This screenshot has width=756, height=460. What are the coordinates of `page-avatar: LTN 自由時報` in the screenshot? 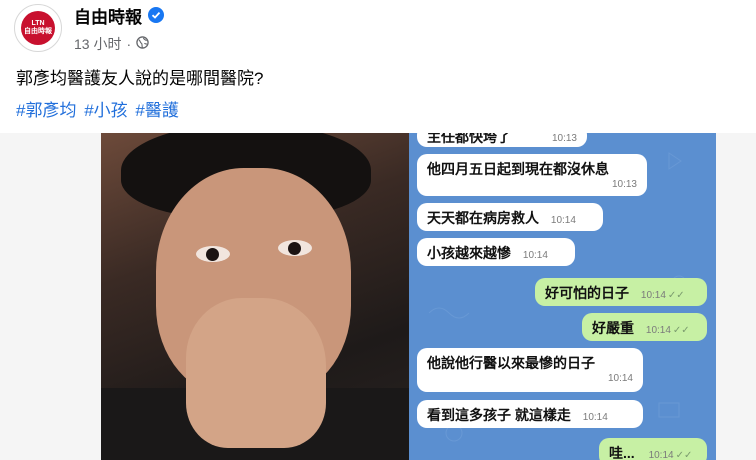 It's located at (38, 28).